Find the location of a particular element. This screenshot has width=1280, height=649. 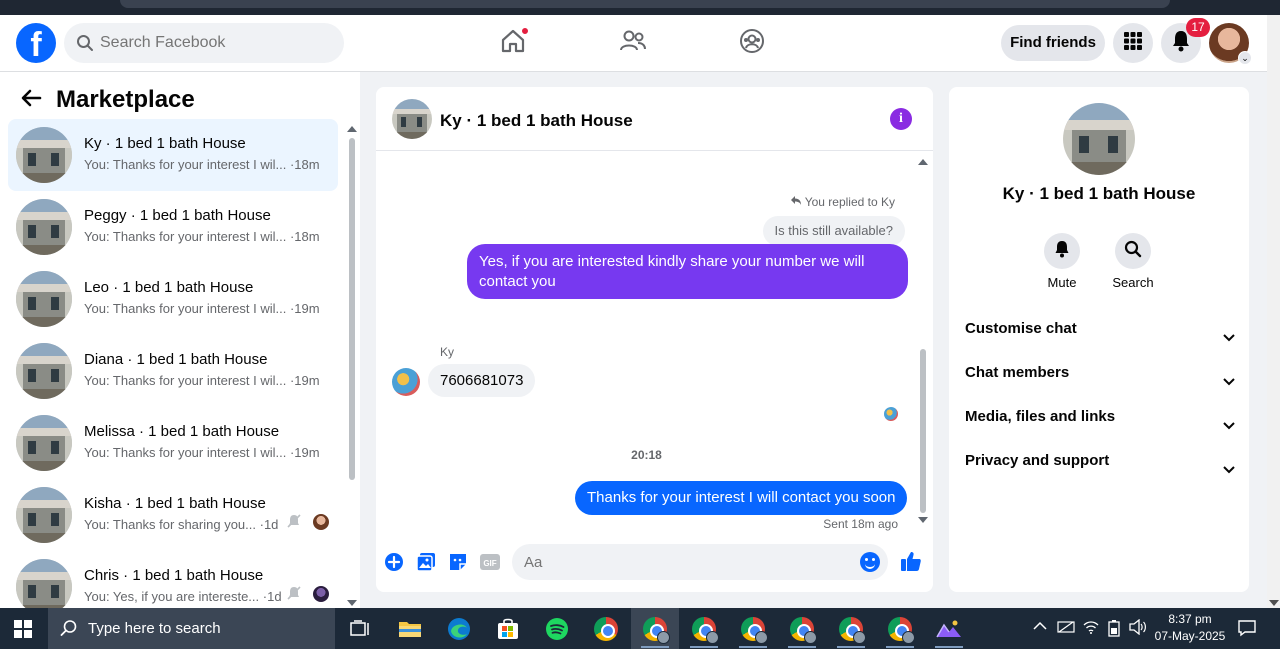

conversation-name: Kisha · 1 bed 1 bath House is located at coordinates (175, 503).